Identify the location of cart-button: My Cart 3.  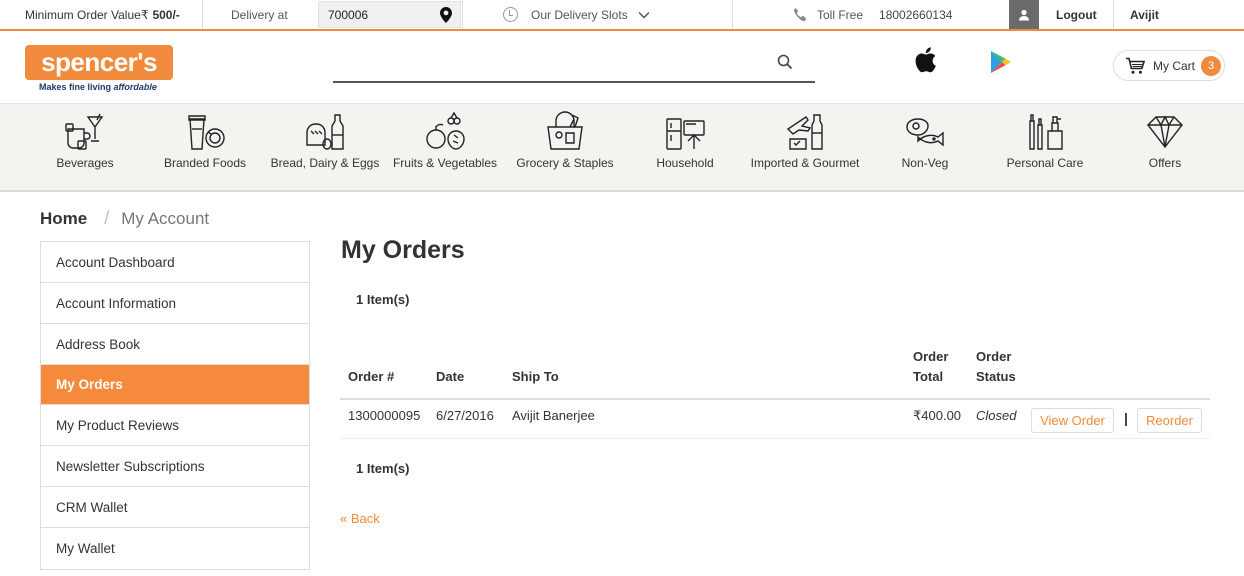
(1169, 65).